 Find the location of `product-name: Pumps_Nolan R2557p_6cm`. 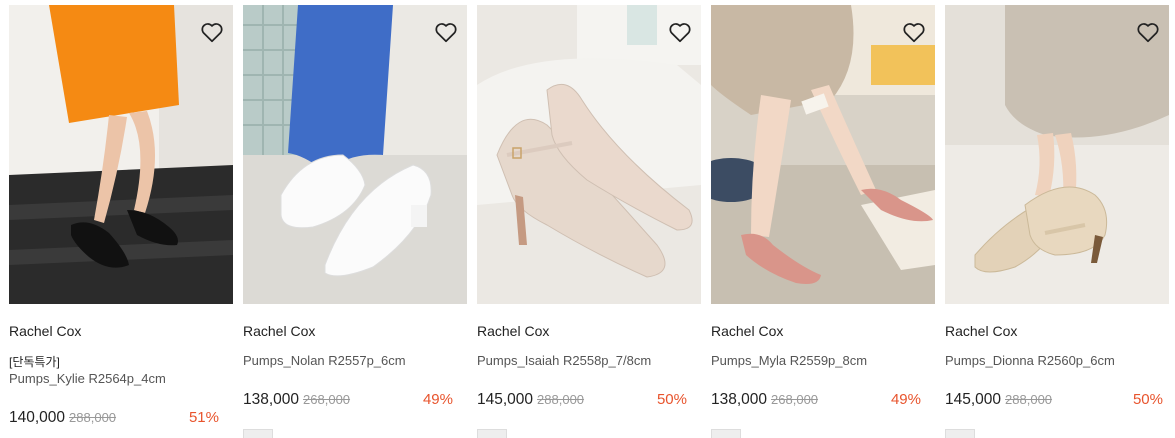

product-name: Pumps_Nolan R2557p_6cm is located at coordinates (324, 360).